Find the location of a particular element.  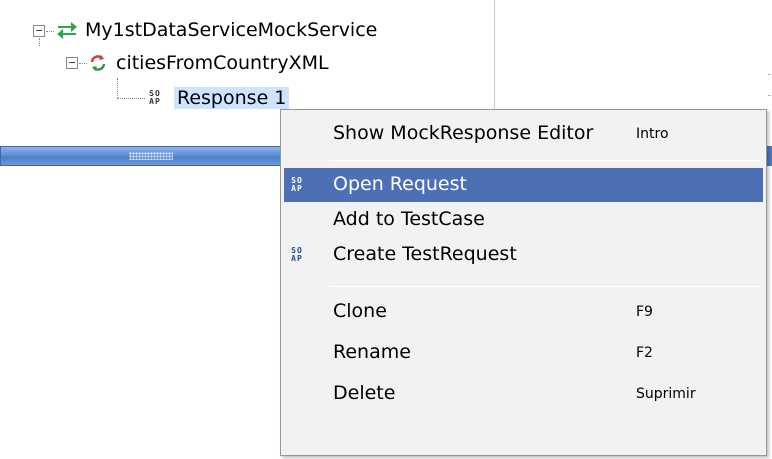

menu-item-label: Open Request is located at coordinates (400, 184).